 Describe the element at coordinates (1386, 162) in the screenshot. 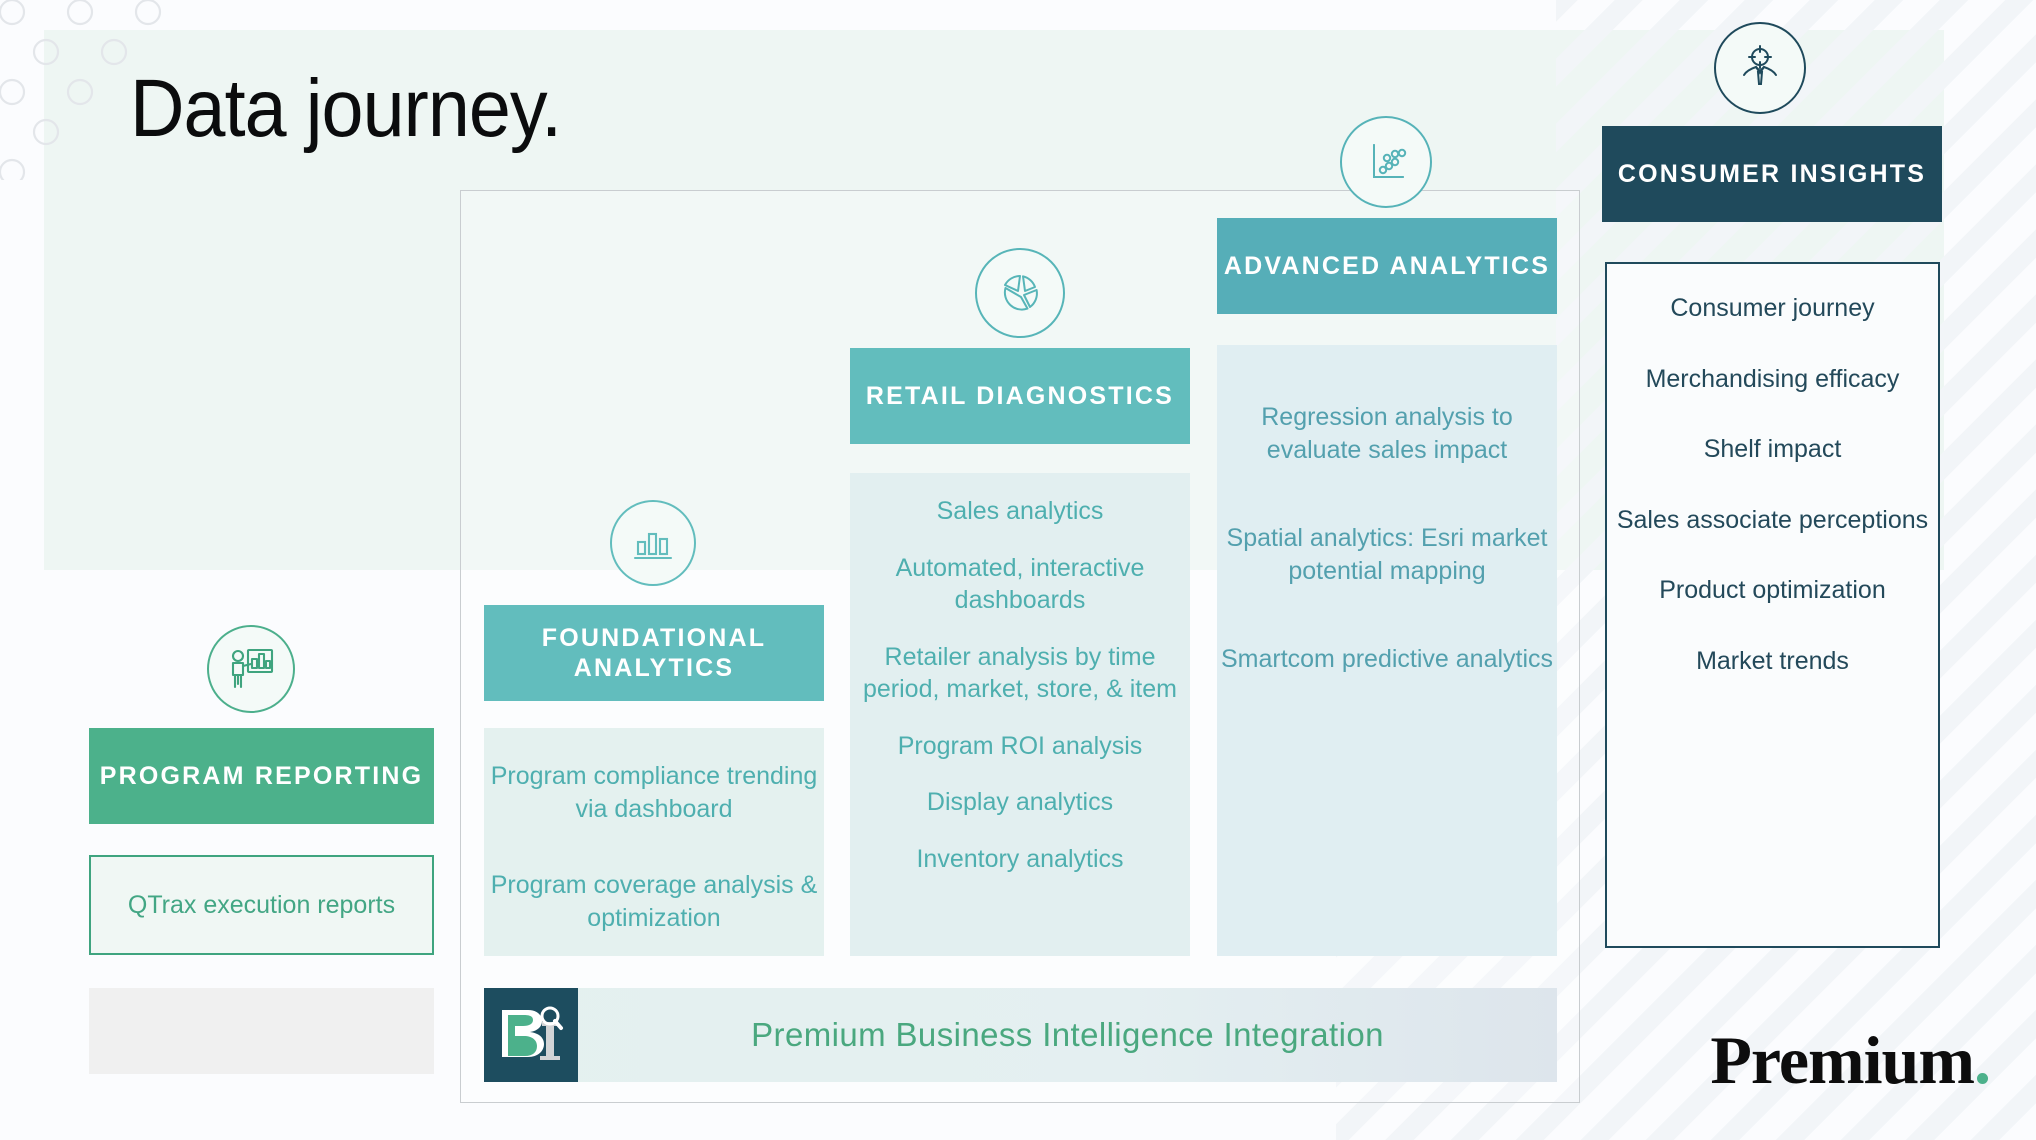

I see `scatter-plot-icon` at that location.